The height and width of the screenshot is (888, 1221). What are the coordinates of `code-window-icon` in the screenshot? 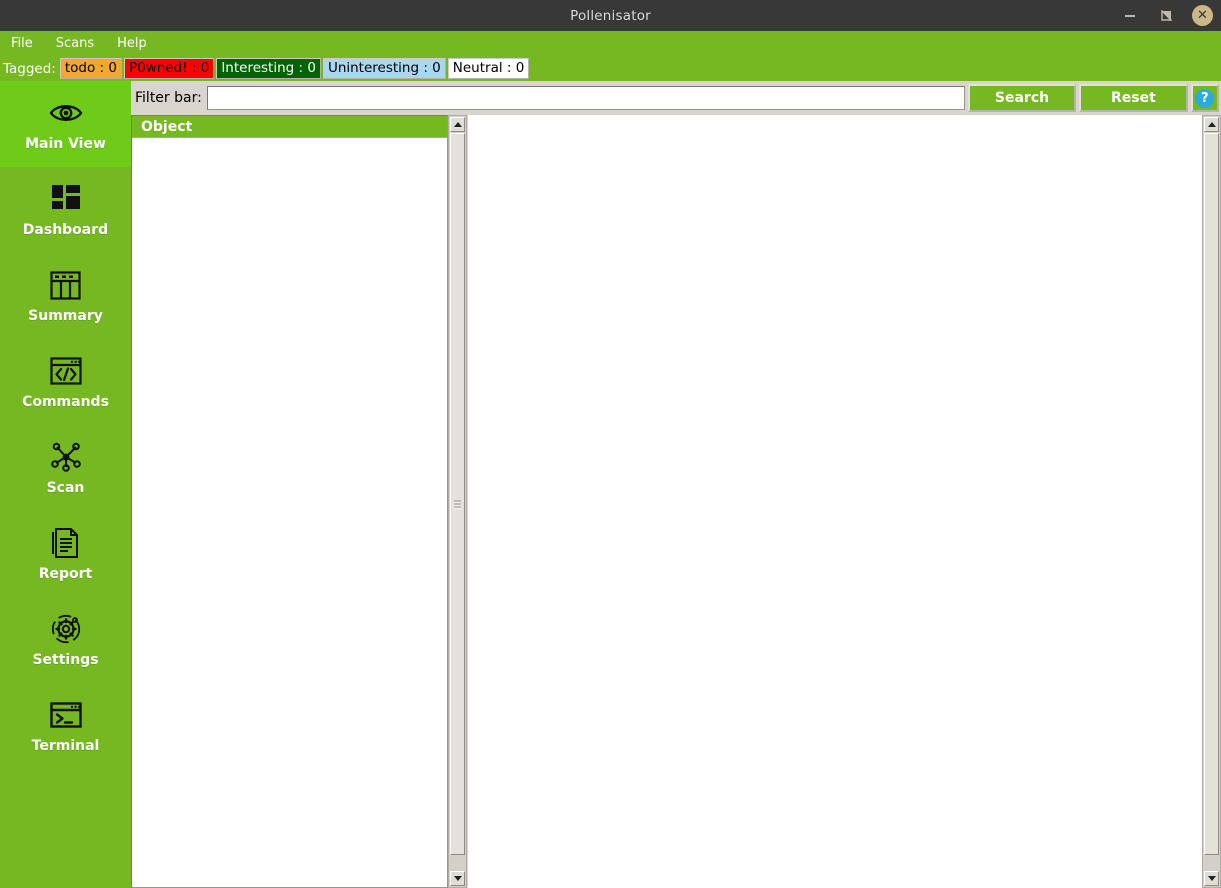 It's located at (65, 371).